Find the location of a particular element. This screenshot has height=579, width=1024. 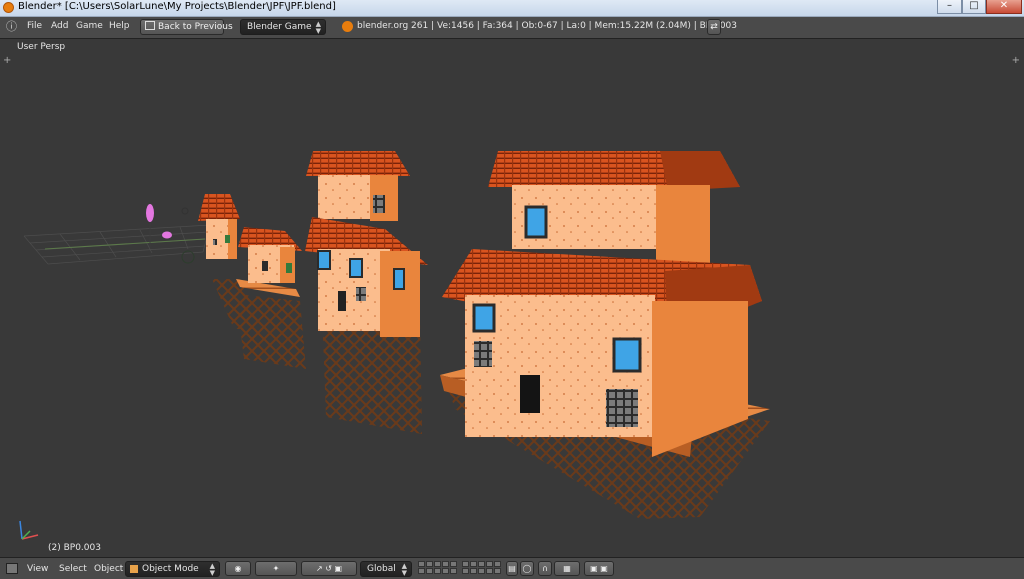

snap-element-icon: ▦ is located at coordinates (567, 568).